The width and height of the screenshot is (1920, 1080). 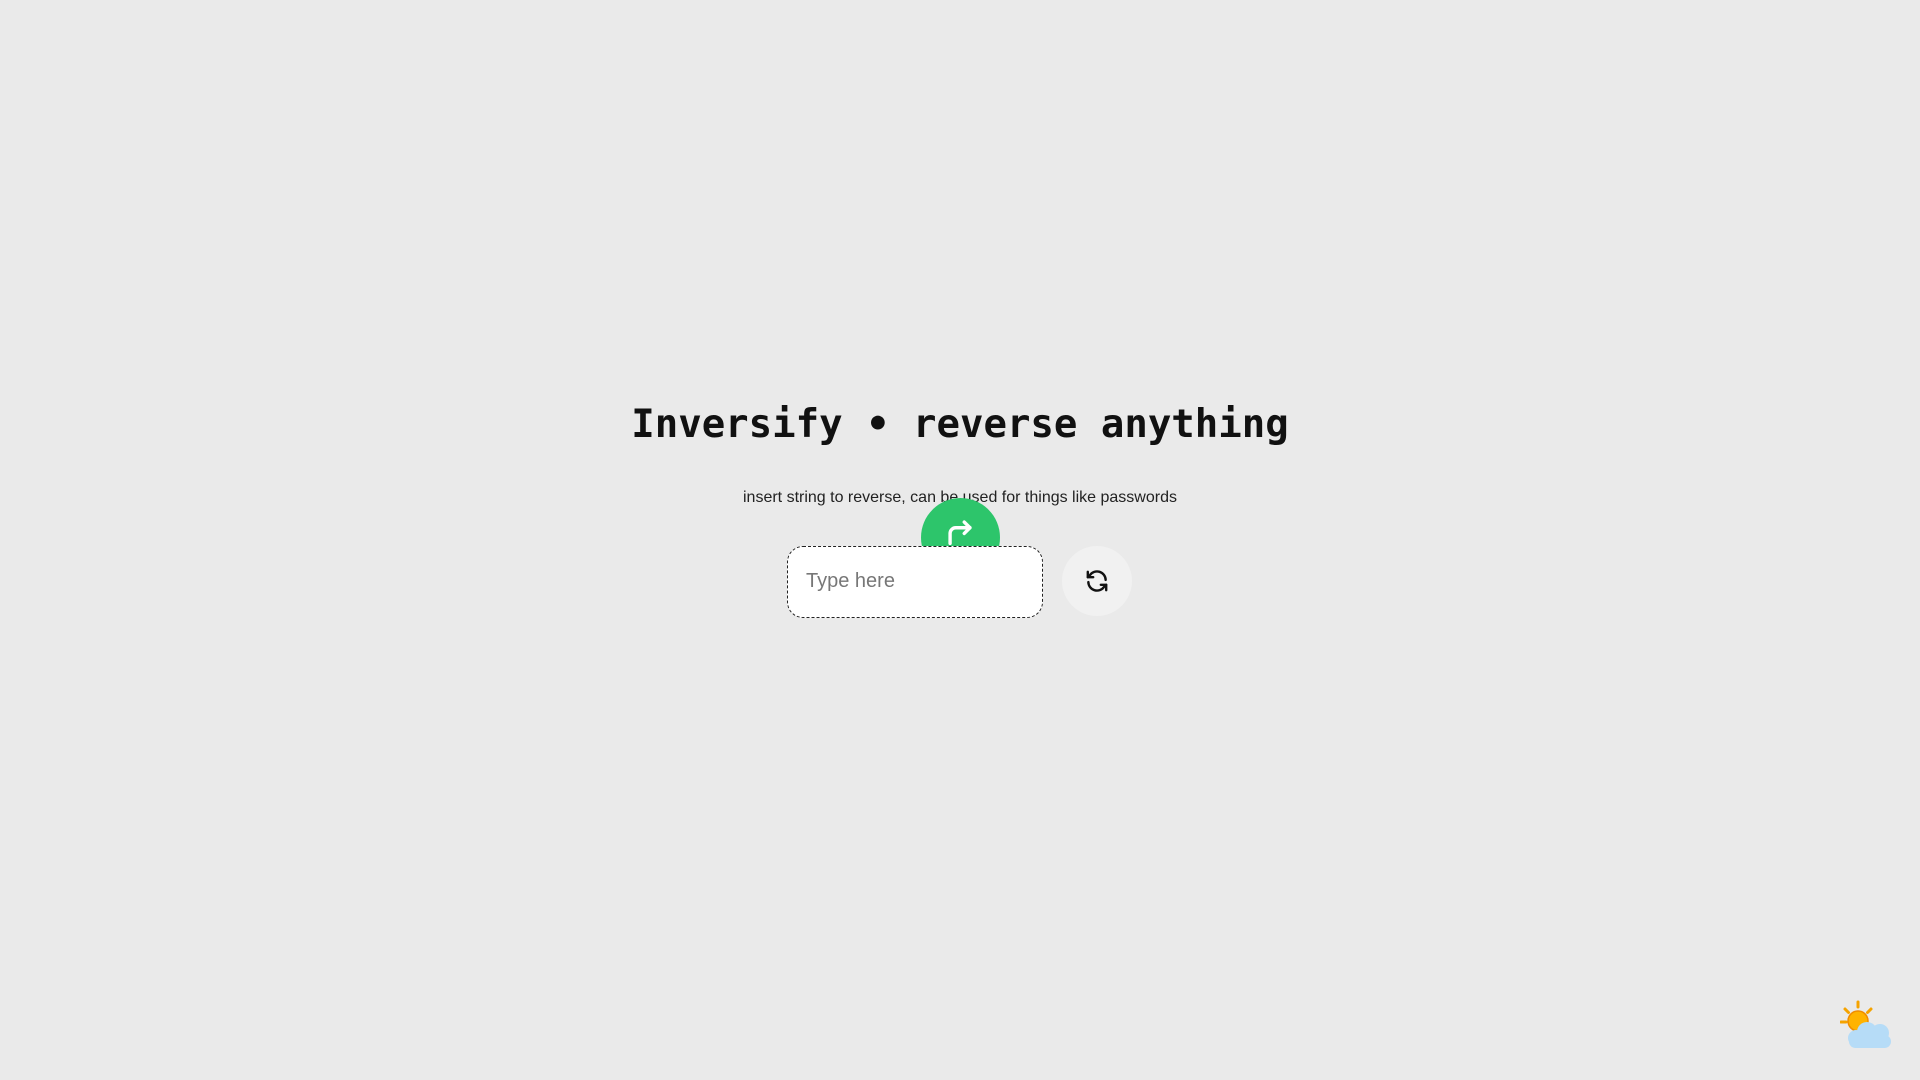 I want to click on theme-toggle-button, so click(x=1867, y=1025).